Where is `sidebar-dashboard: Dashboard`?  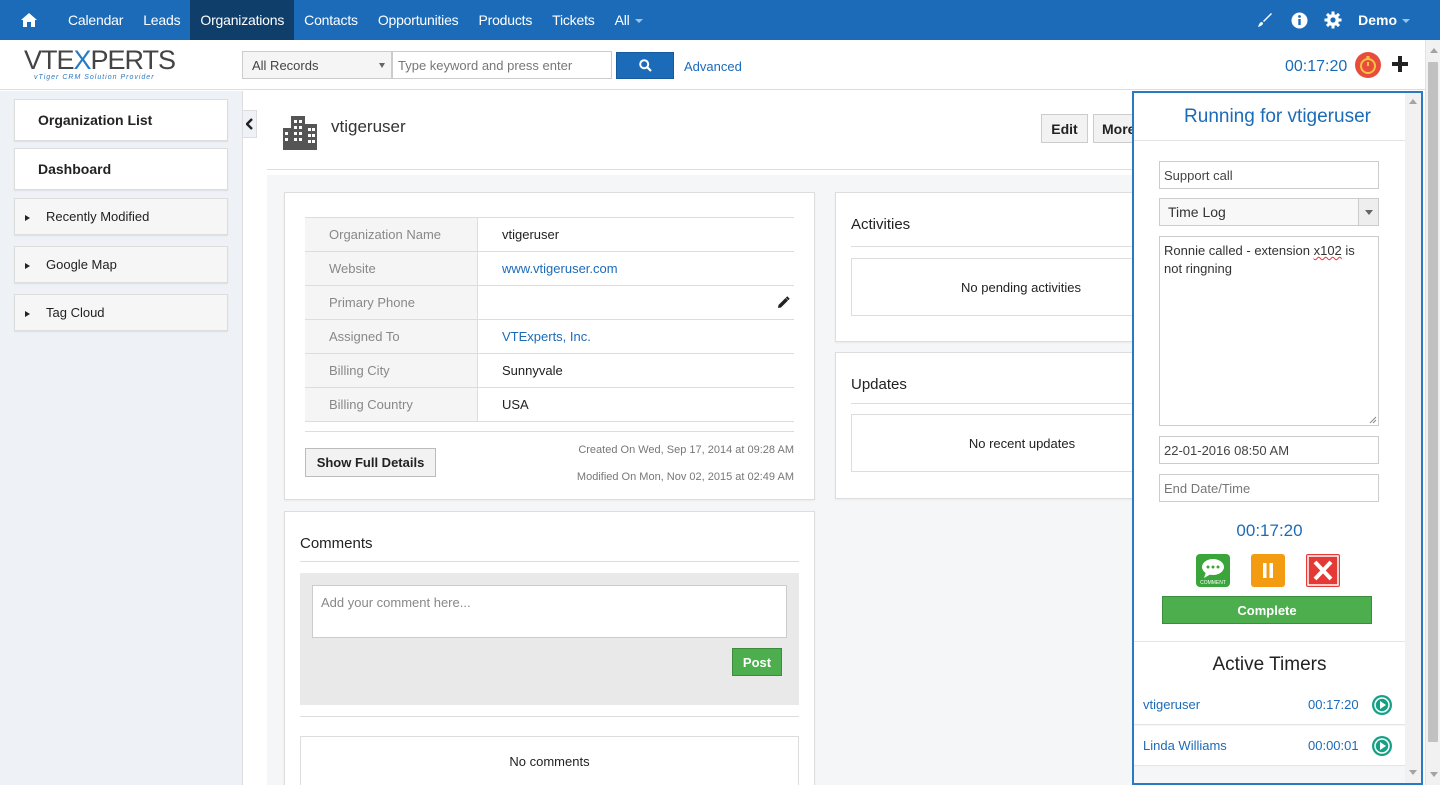 sidebar-dashboard: Dashboard is located at coordinates (121, 169).